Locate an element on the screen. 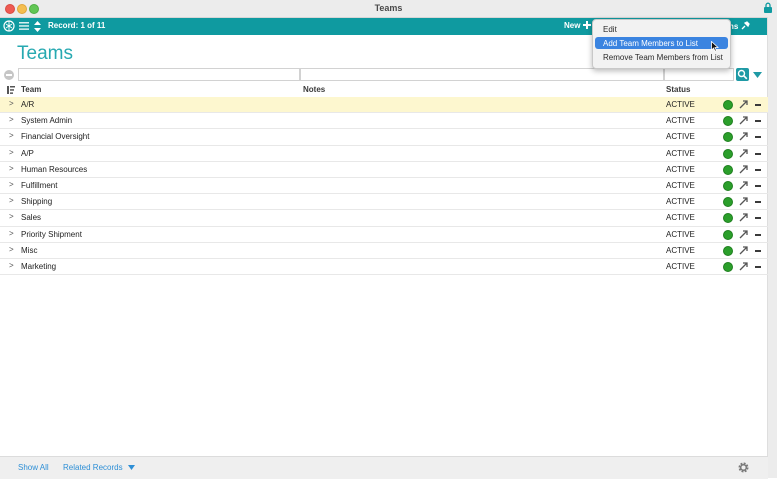 Image resolution: width=777 pixels, height=479 pixels. pin-icon is located at coordinates (745, 25).